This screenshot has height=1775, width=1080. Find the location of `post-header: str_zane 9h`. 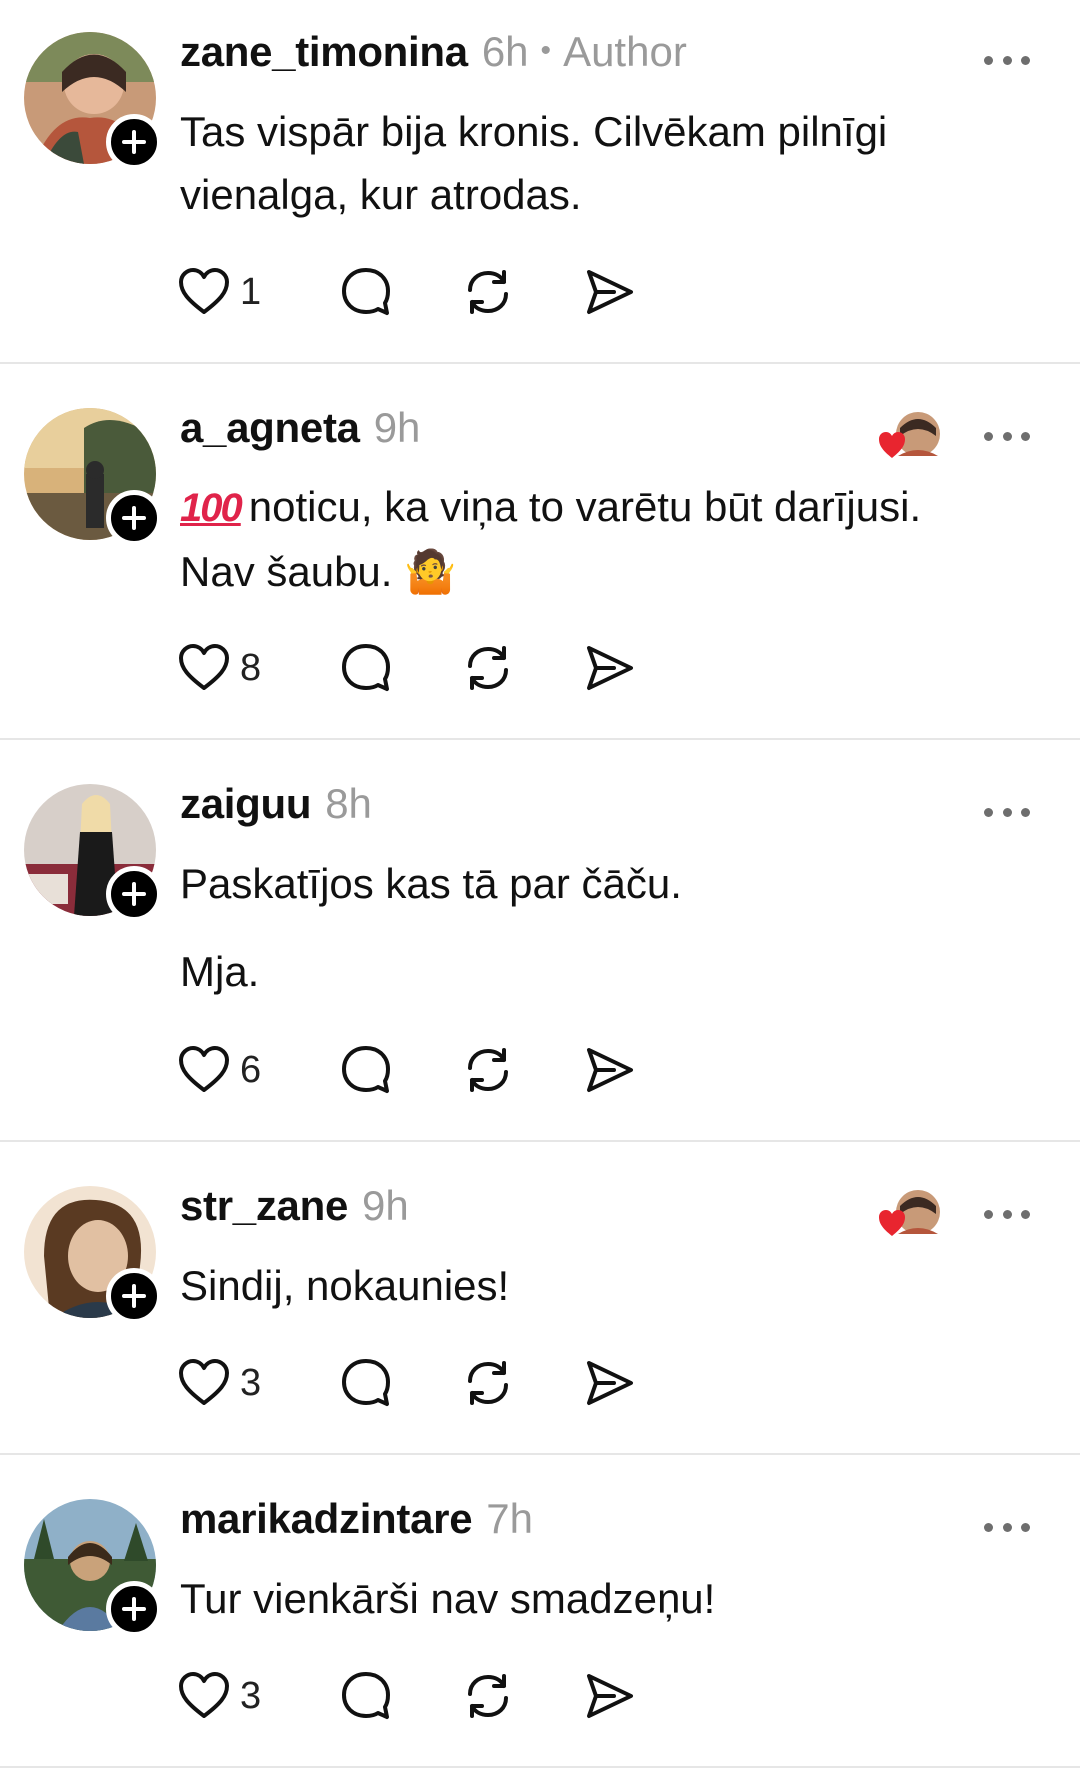

post-header: str_zane 9h is located at coordinates (294, 1212).